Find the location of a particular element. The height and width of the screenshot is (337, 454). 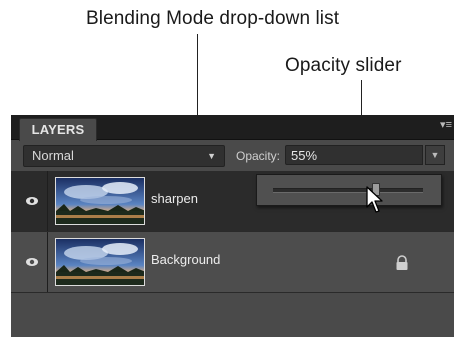

tab-layers: LAYERS is located at coordinates (58, 129).